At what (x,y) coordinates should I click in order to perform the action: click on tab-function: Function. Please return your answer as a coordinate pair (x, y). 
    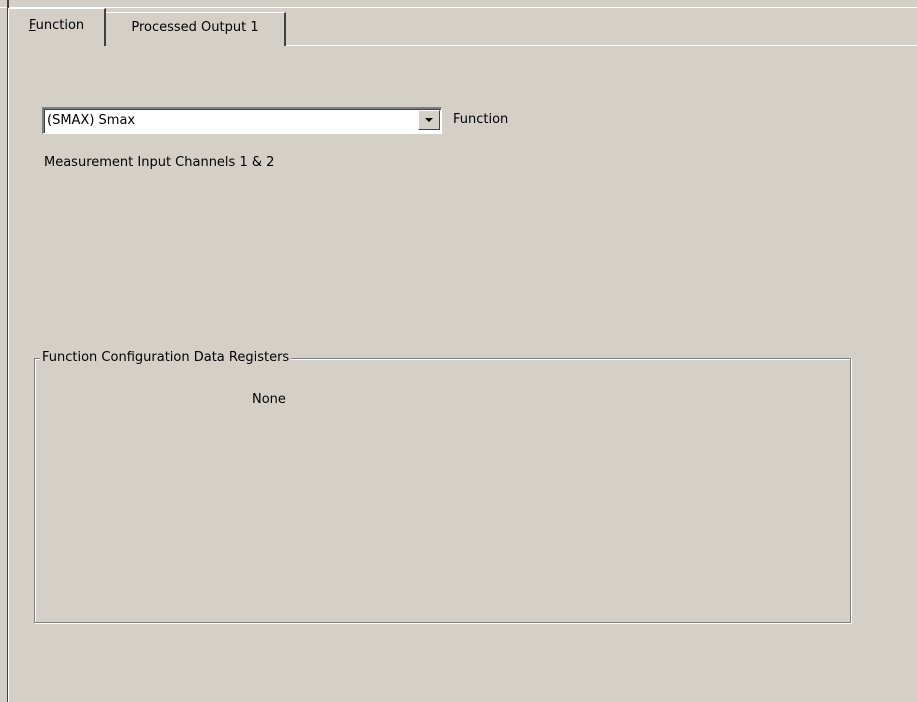
    Looking at the image, I should click on (57, 27).